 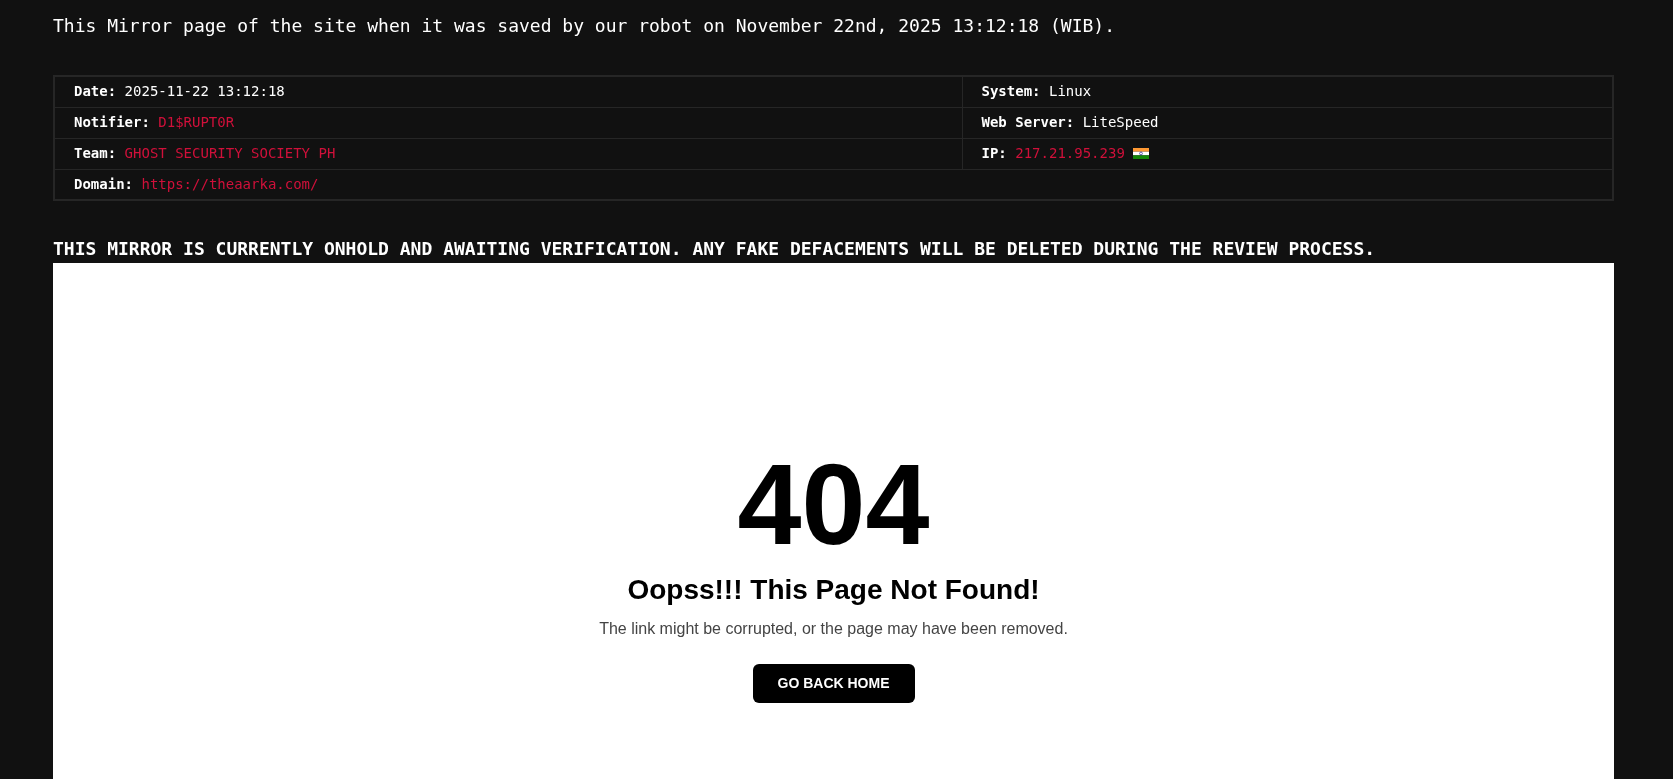 What do you see at coordinates (95, 153) in the screenshot?
I see `field-label: Team:` at bounding box center [95, 153].